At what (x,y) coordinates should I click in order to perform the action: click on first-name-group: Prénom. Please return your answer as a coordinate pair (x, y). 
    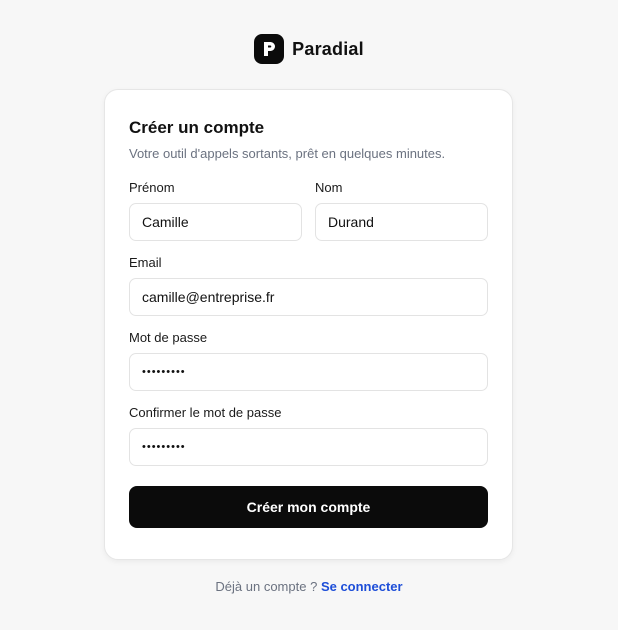
    Looking at the image, I should click on (215, 210).